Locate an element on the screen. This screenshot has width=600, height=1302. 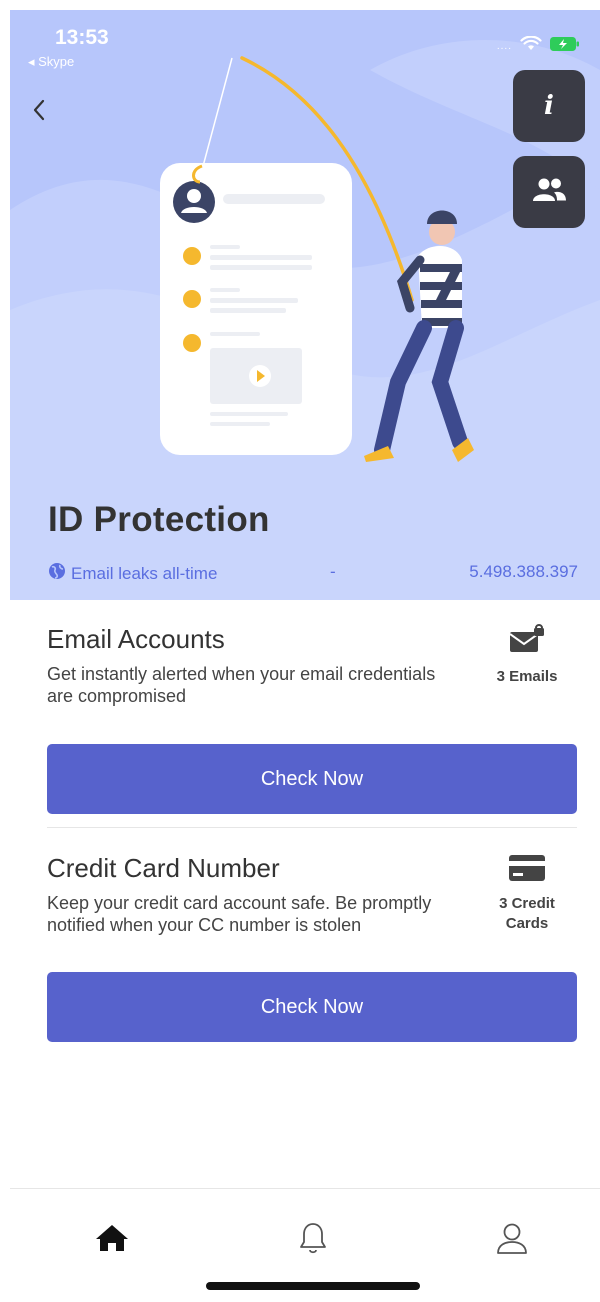
email-lock-icon is located at coordinates (527, 642).